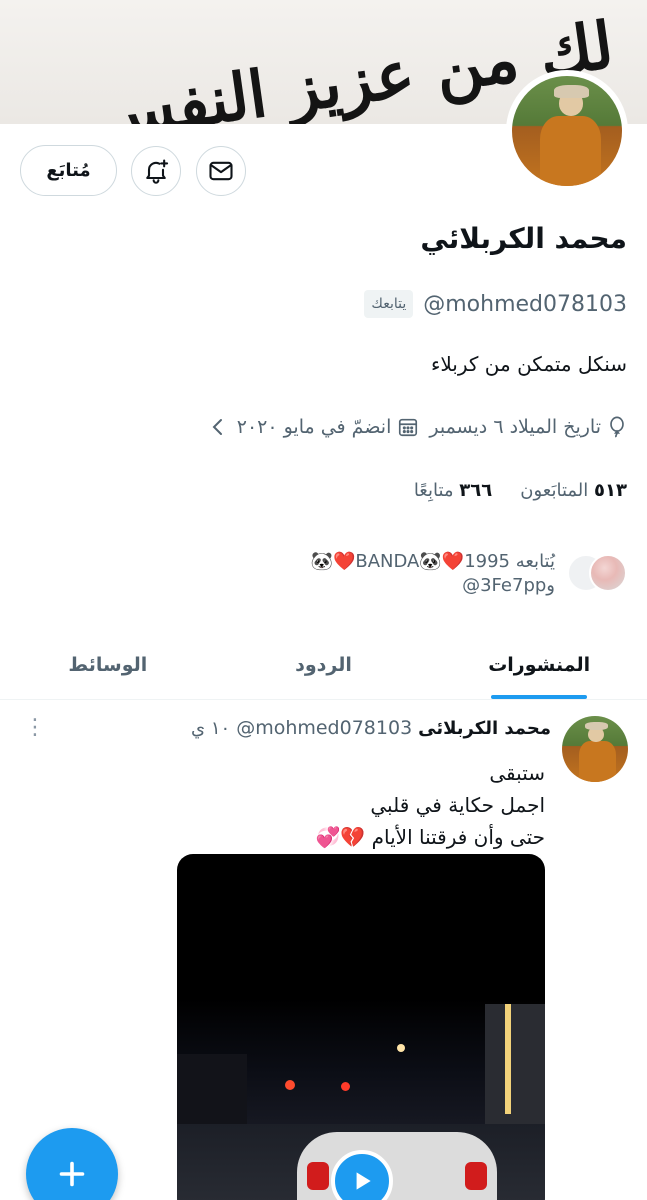  Describe the element at coordinates (430, 837) in the screenshot. I see `tweet-line: حتى وأن فرقتنا الأيام 💔💞` at that location.